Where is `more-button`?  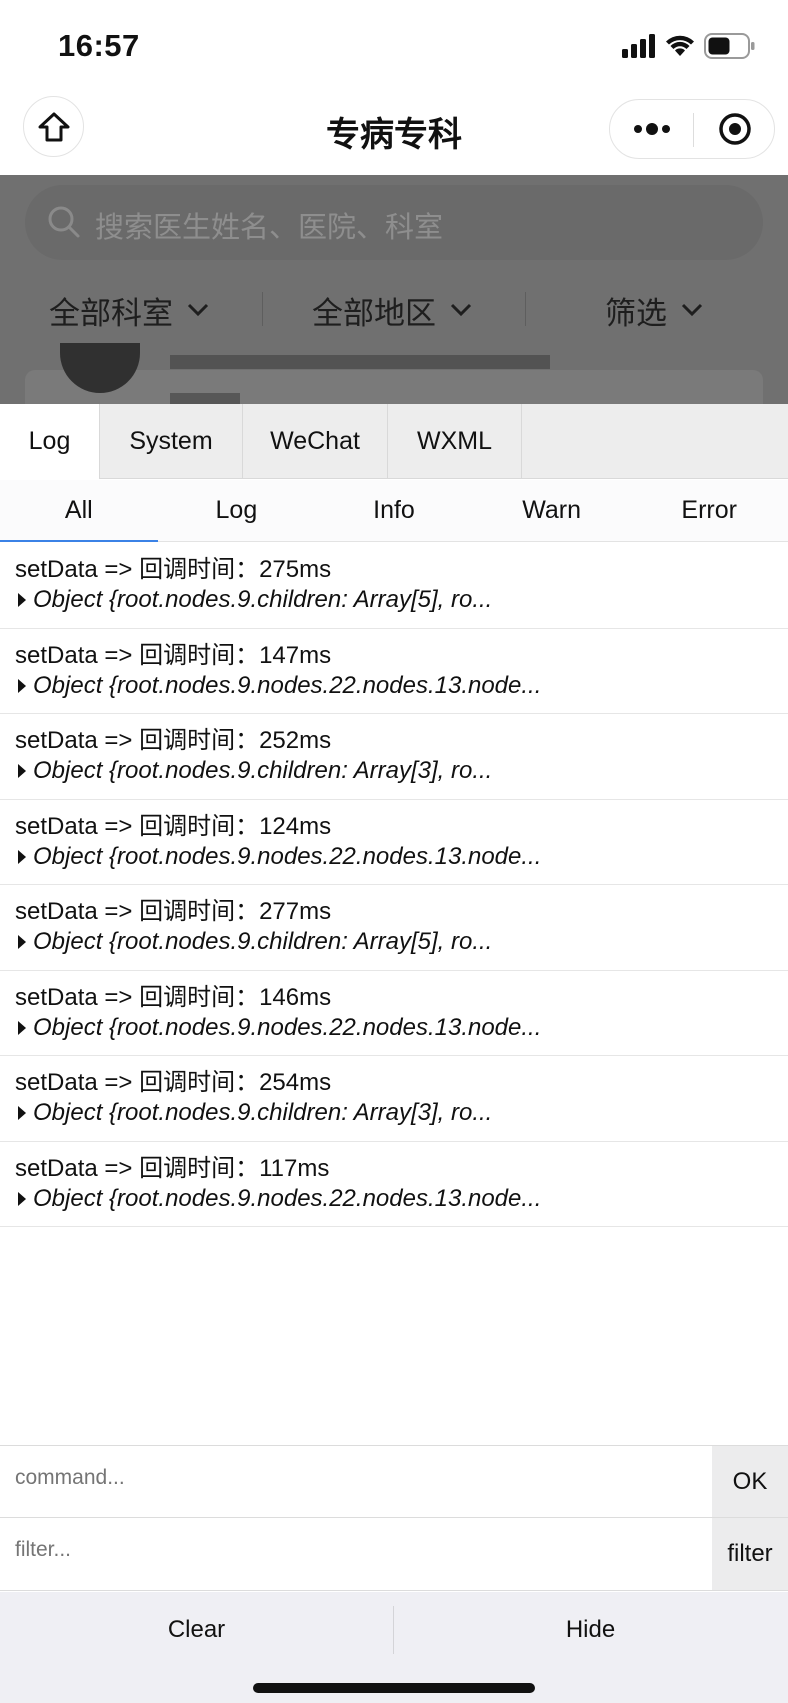 more-button is located at coordinates (651, 129).